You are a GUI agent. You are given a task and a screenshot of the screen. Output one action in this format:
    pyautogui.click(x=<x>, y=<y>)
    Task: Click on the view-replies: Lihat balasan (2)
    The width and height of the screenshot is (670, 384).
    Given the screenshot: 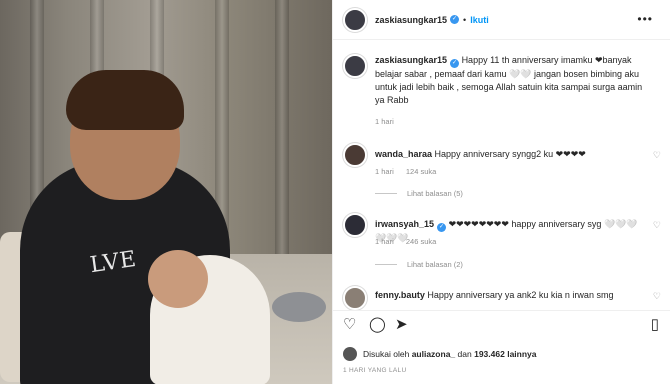 What is the action you would take?
    pyautogui.click(x=419, y=264)
    